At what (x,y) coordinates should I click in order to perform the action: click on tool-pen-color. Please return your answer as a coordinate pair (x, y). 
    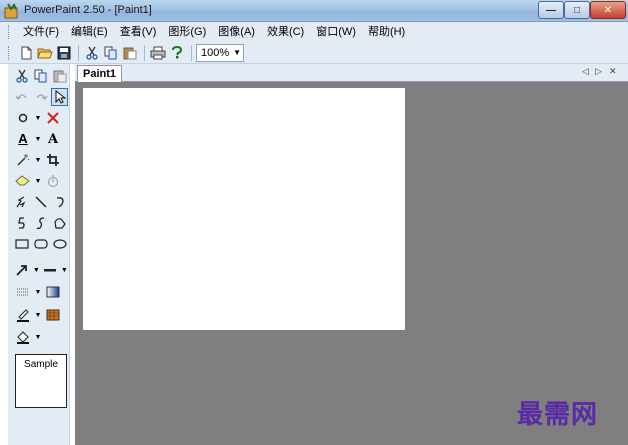
    Looking at the image, I should click on (23, 315).